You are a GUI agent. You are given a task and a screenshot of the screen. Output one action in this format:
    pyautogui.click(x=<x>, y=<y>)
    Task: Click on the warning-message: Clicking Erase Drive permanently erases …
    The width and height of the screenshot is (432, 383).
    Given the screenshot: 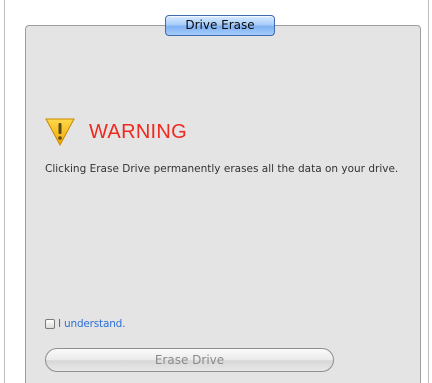 What is the action you would take?
    pyautogui.click(x=222, y=169)
    